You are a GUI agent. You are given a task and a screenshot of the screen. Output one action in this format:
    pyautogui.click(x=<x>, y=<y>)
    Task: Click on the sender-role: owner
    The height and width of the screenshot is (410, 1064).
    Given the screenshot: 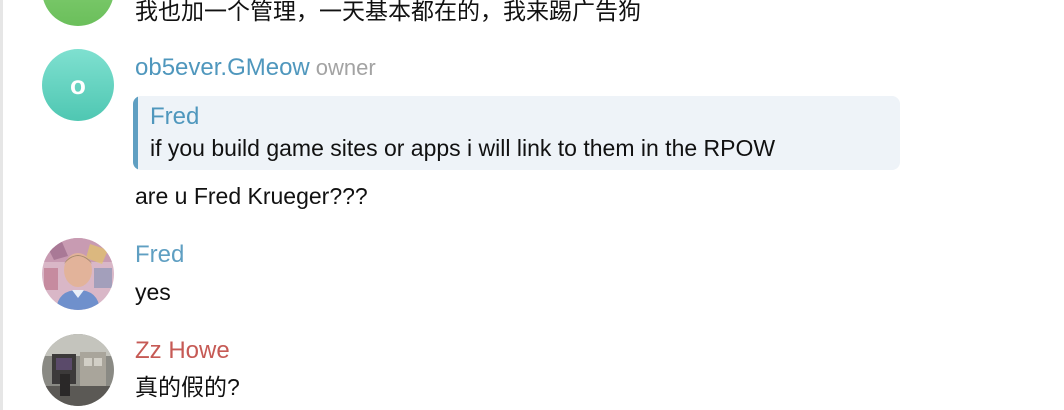 What is the action you would take?
    pyautogui.click(x=345, y=67)
    